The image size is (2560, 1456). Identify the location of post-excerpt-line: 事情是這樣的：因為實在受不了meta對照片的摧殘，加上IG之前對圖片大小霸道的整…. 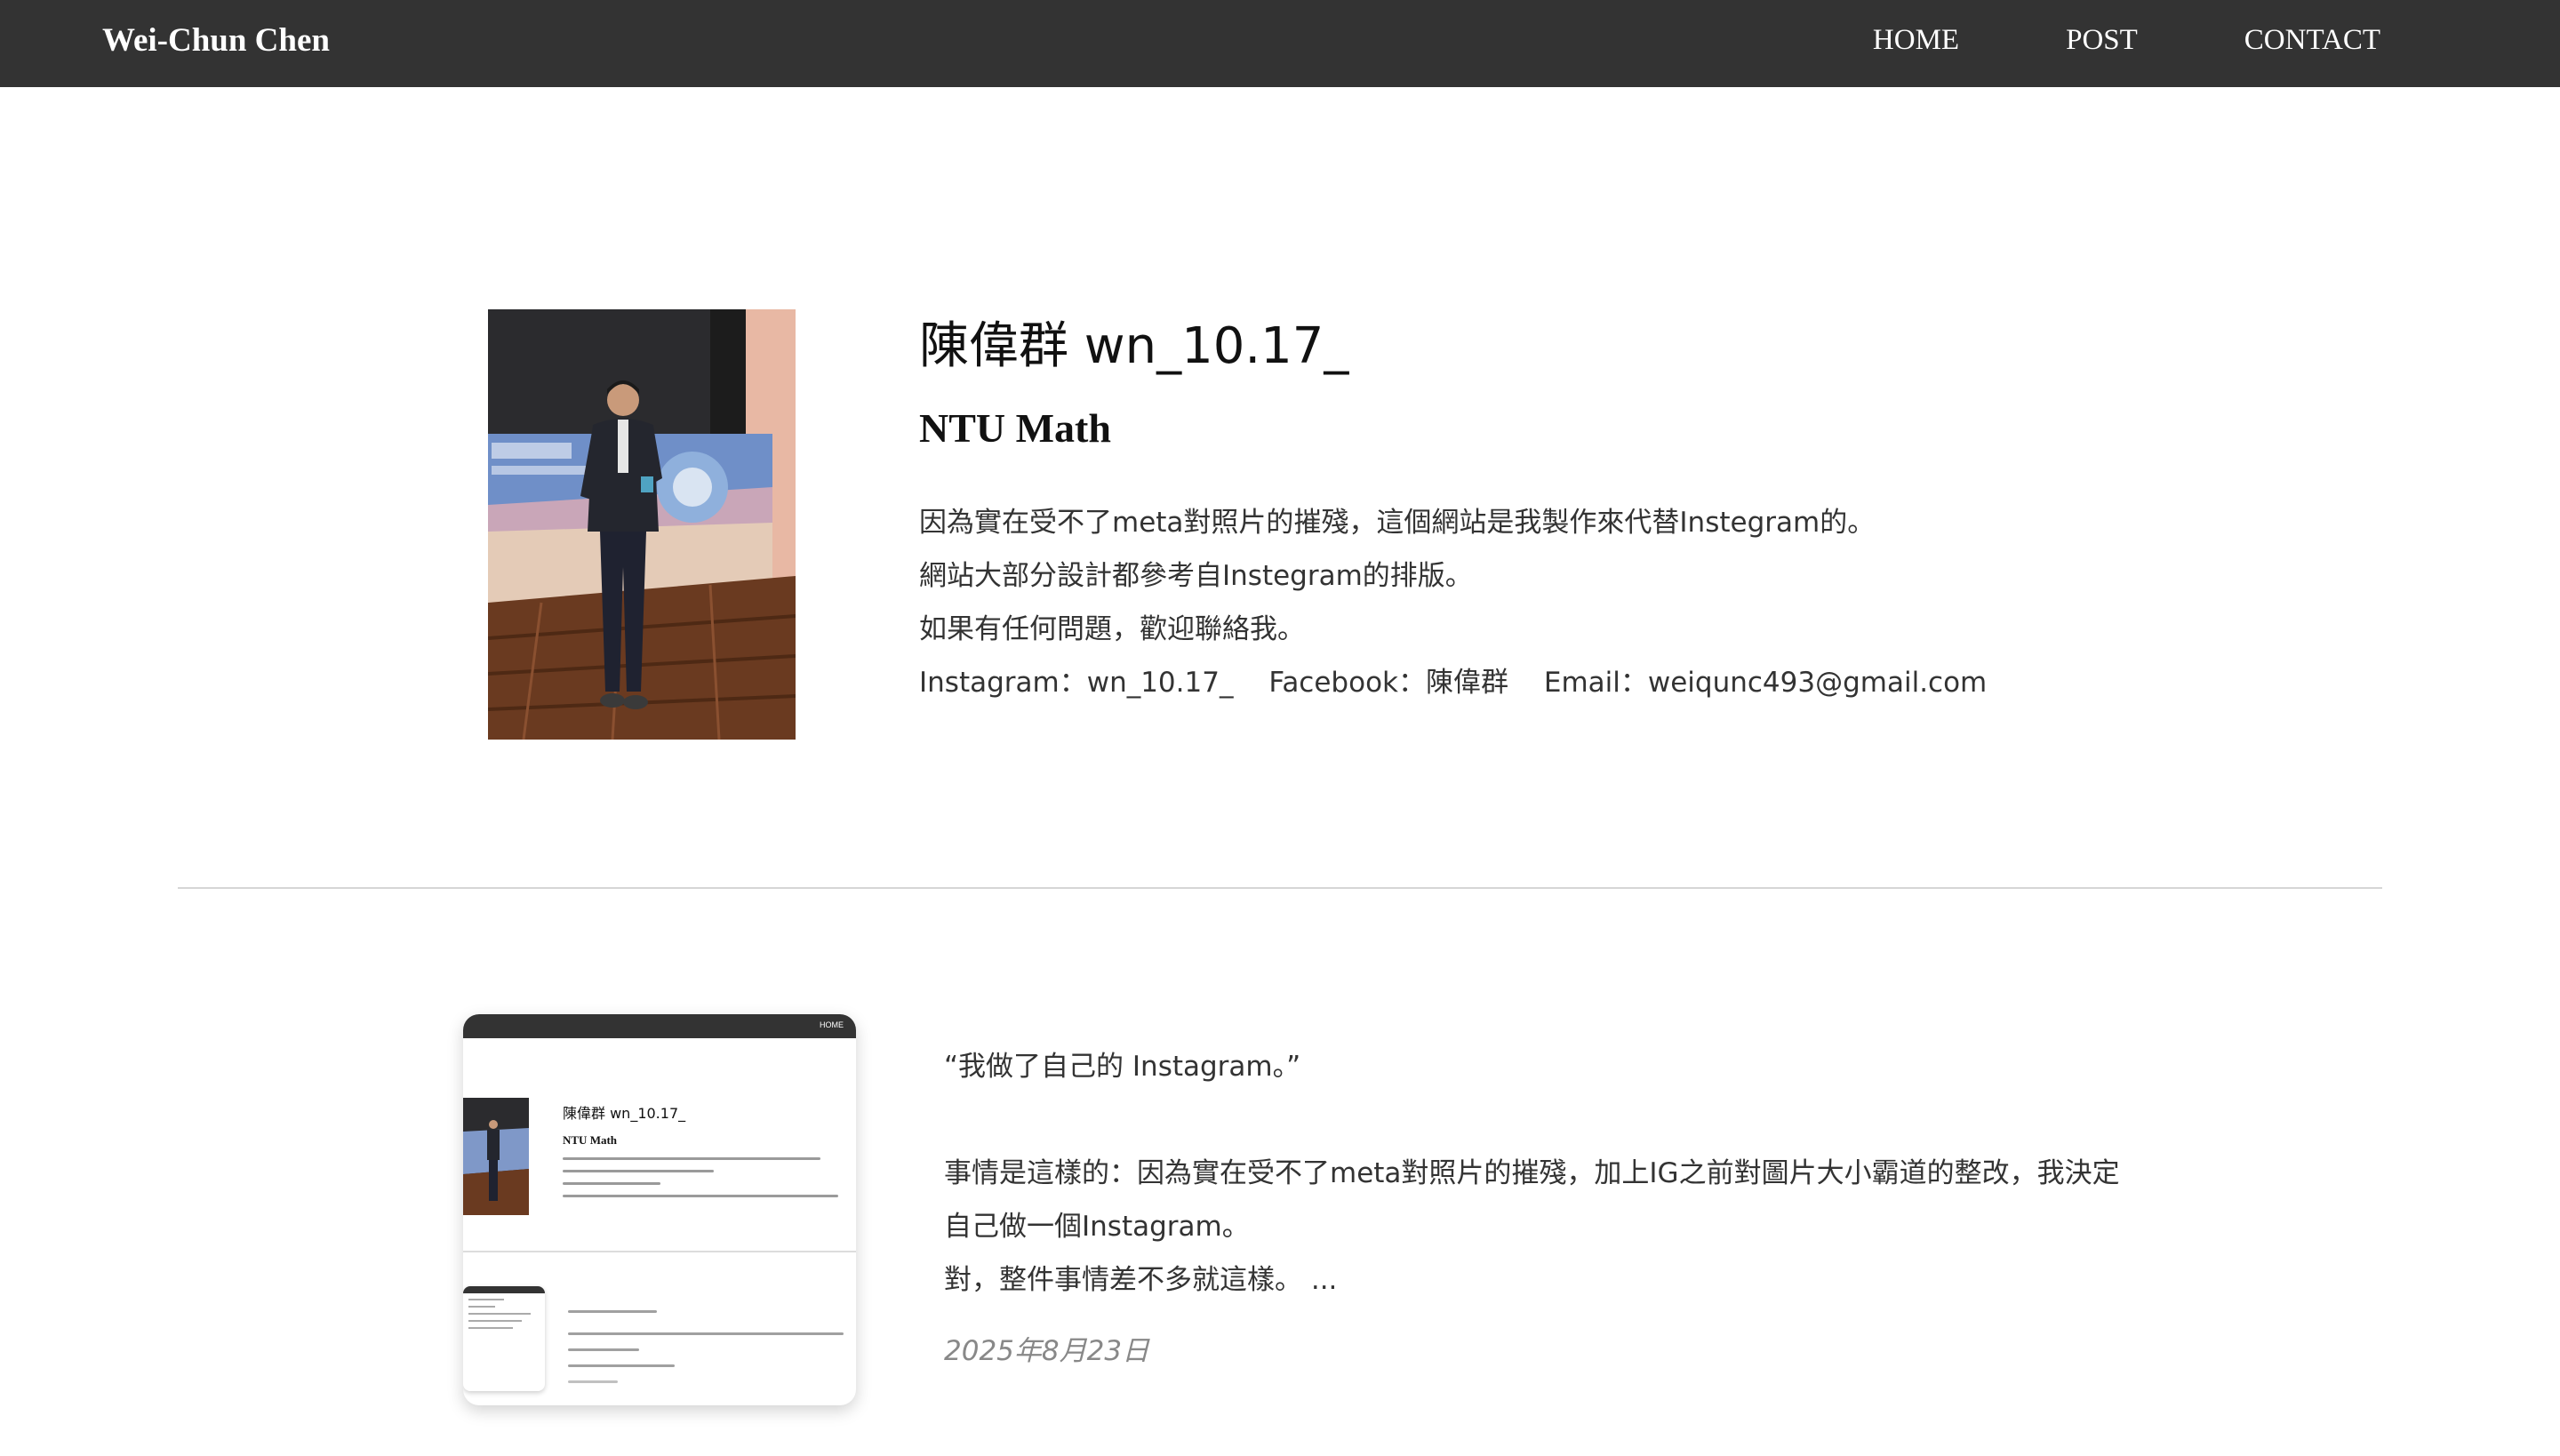
(1532, 1173).